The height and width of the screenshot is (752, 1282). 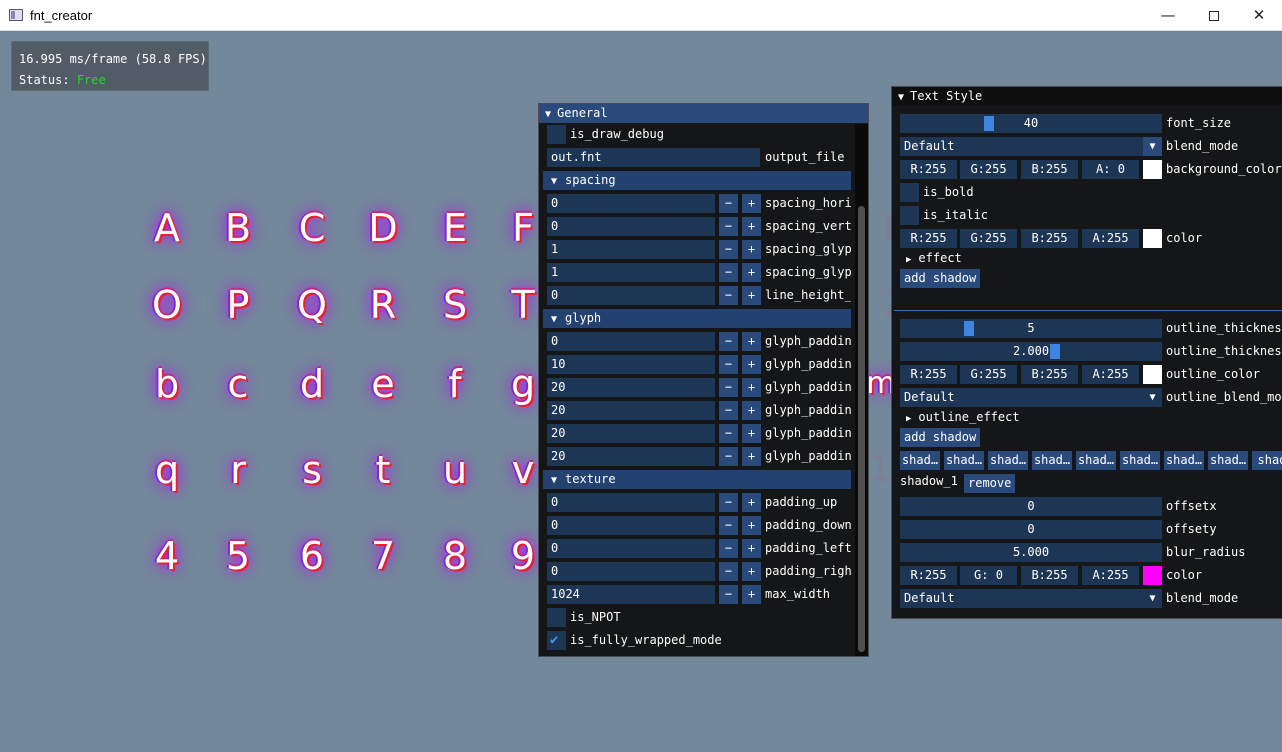 I want to click on outline-color-r-input: R:255, so click(x=928, y=374).